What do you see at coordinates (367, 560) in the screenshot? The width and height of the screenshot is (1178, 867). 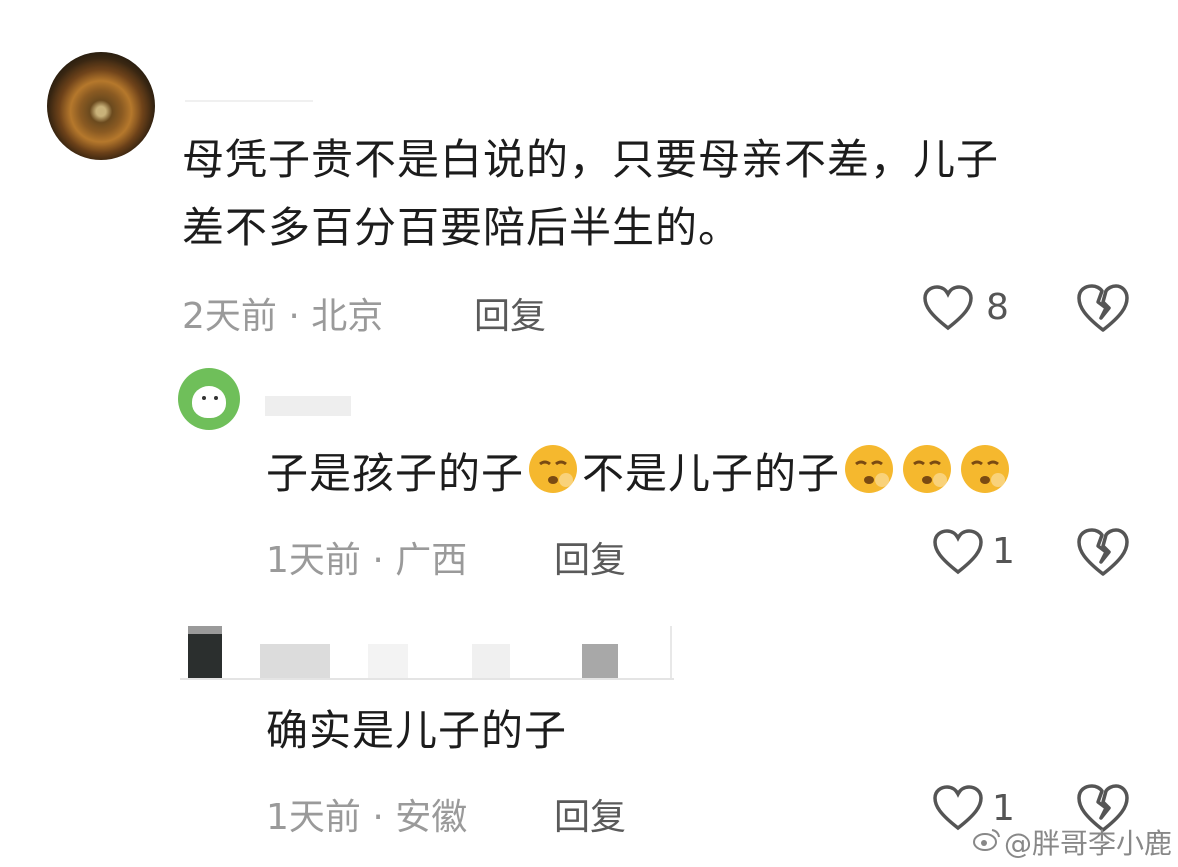 I see `comment-meta: 1天前 · 广西` at bounding box center [367, 560].